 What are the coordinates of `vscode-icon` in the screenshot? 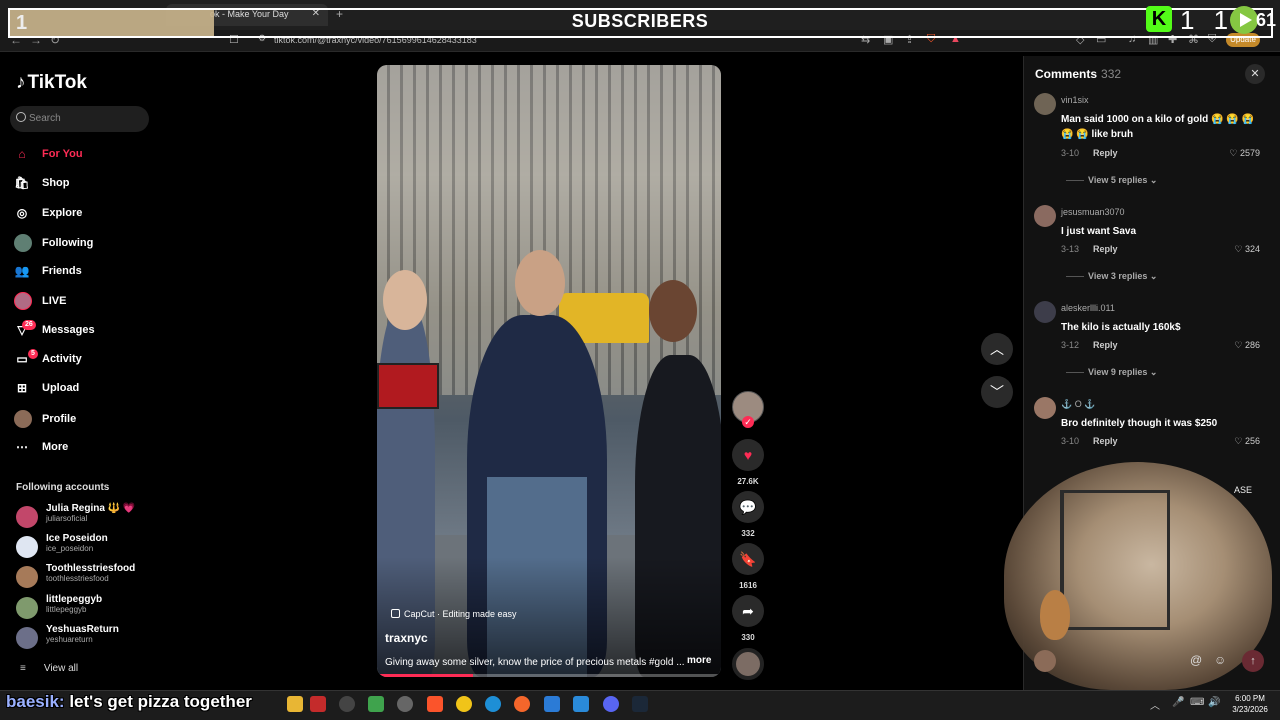 It's located at (581, 704).